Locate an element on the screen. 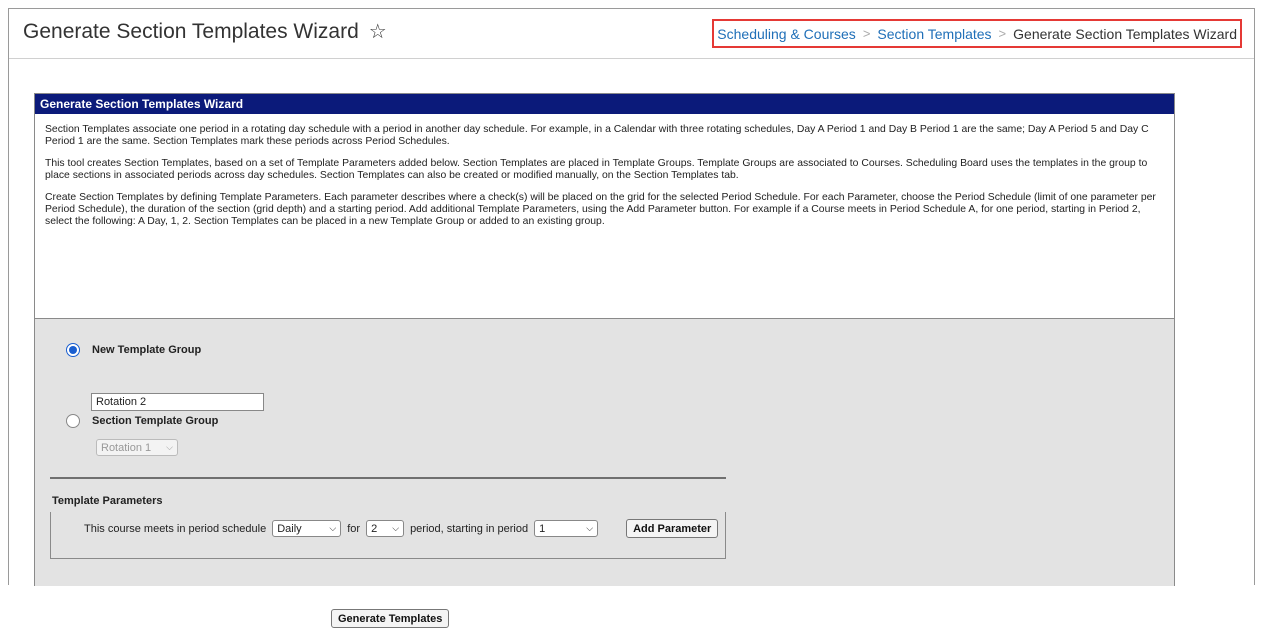 This screenshot has width=1263, height=628. duration-value: 2 is located at coordinates (374, 528).